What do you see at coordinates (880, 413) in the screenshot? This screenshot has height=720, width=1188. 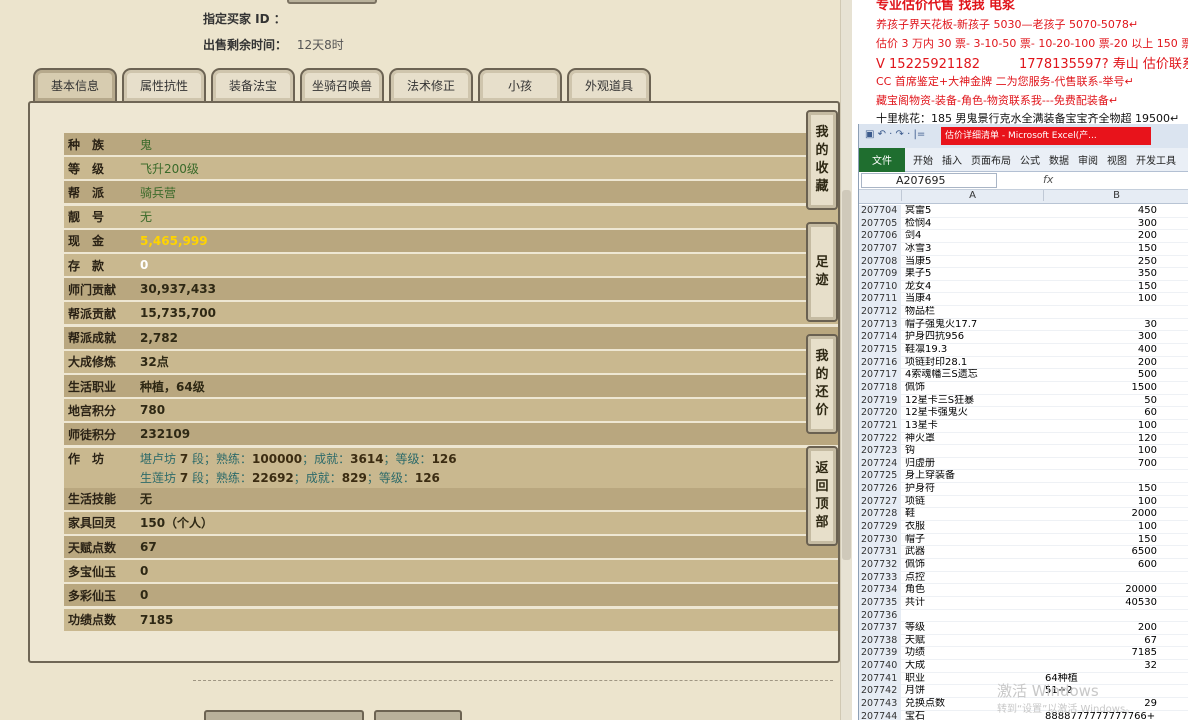 I see `row-number: 207720` at bounding box center [880, 413].